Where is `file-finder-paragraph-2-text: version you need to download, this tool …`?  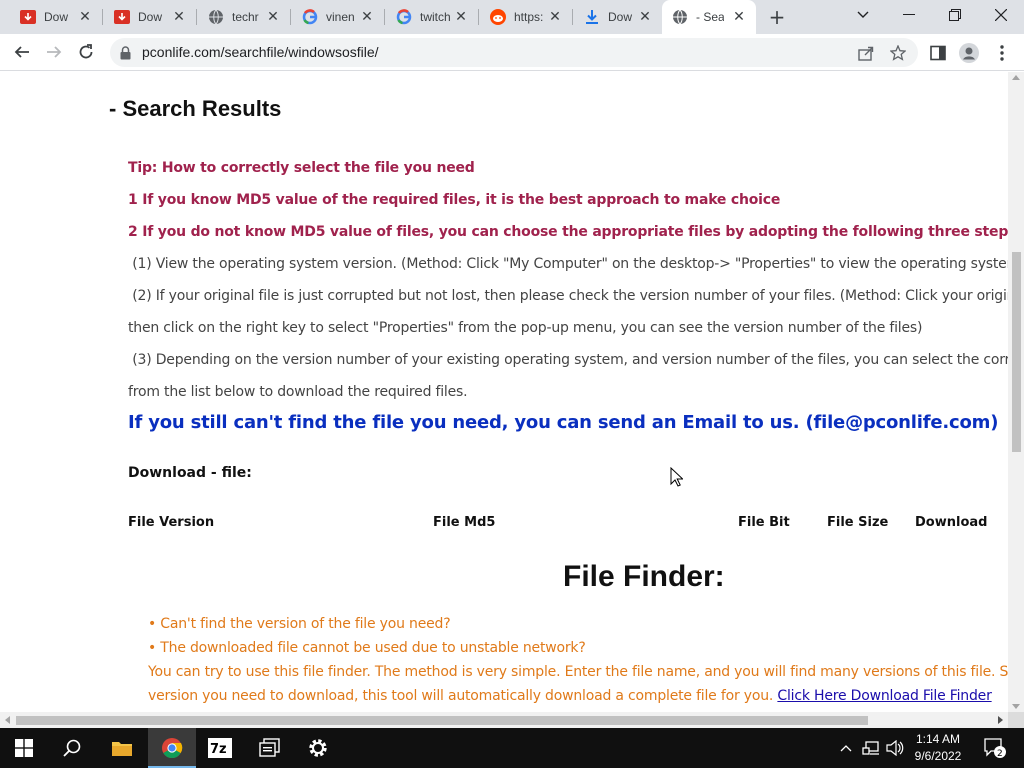 file-finder-paragraph-2-text: version you need to download, this tool … is located at coordinates (461, 696).